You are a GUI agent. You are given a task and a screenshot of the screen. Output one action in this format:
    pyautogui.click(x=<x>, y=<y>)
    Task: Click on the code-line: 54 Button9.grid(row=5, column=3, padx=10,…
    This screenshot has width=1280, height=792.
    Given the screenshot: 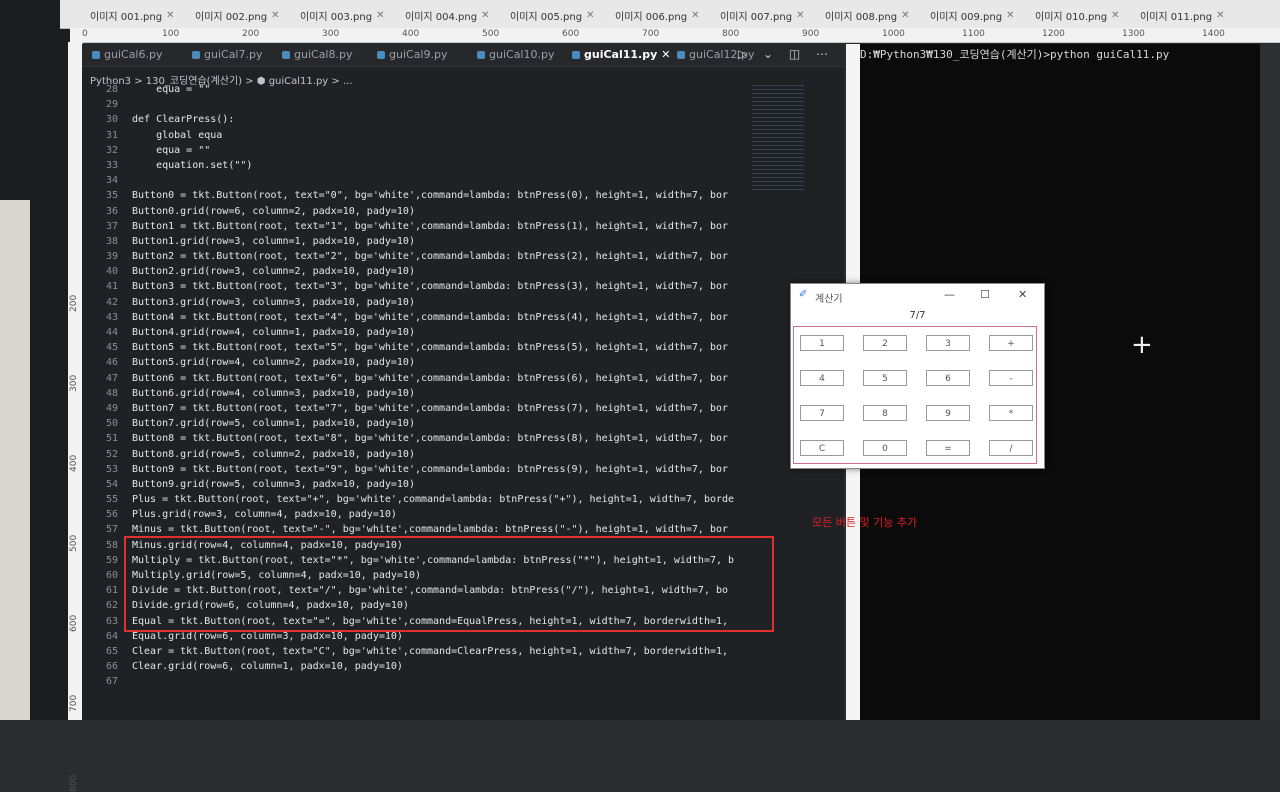 What is the action you would take?
    pyautogui.click(x=463, y=486)
    